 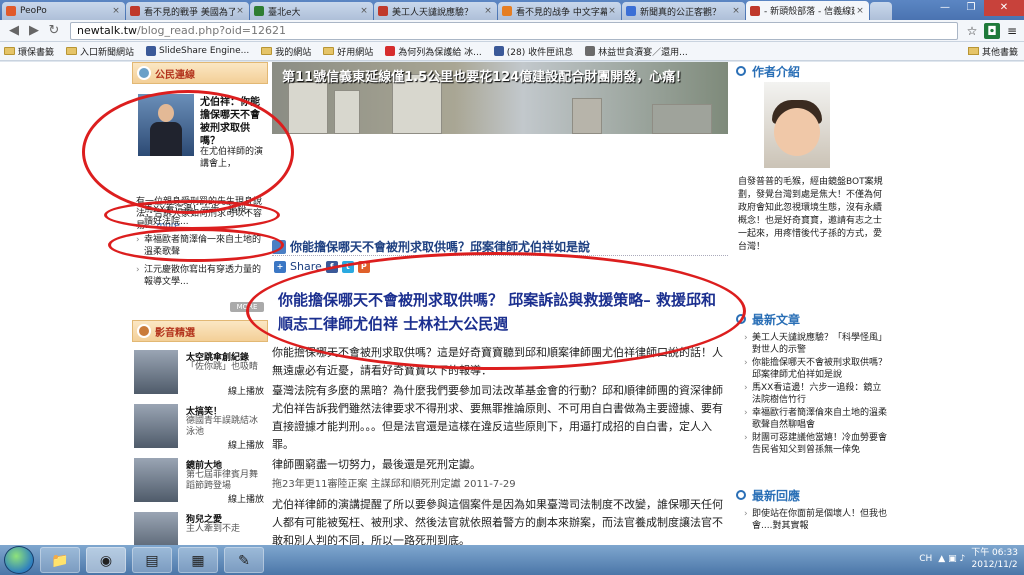 I want to click on bookmark-item: 好用網站, so click(x=348, y=51).